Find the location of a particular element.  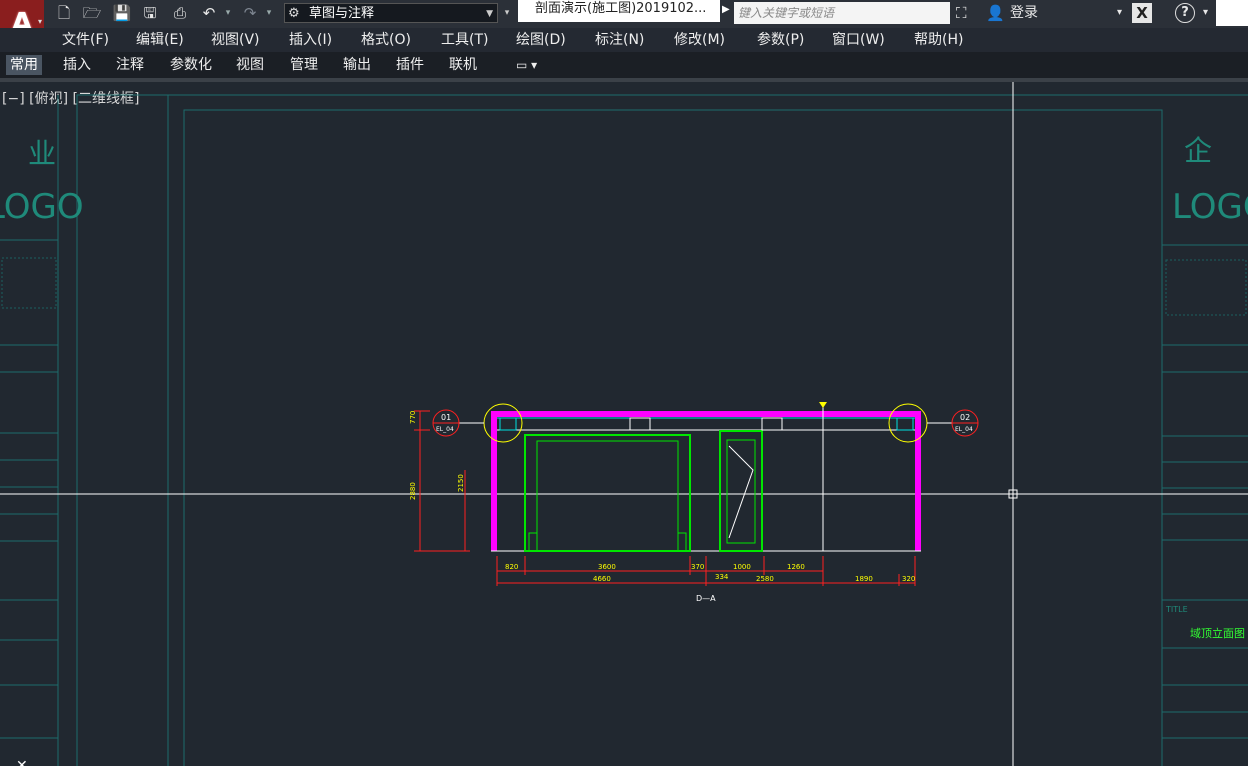

binoculars-icon: ⛶ is located at coordinates (961, 13).